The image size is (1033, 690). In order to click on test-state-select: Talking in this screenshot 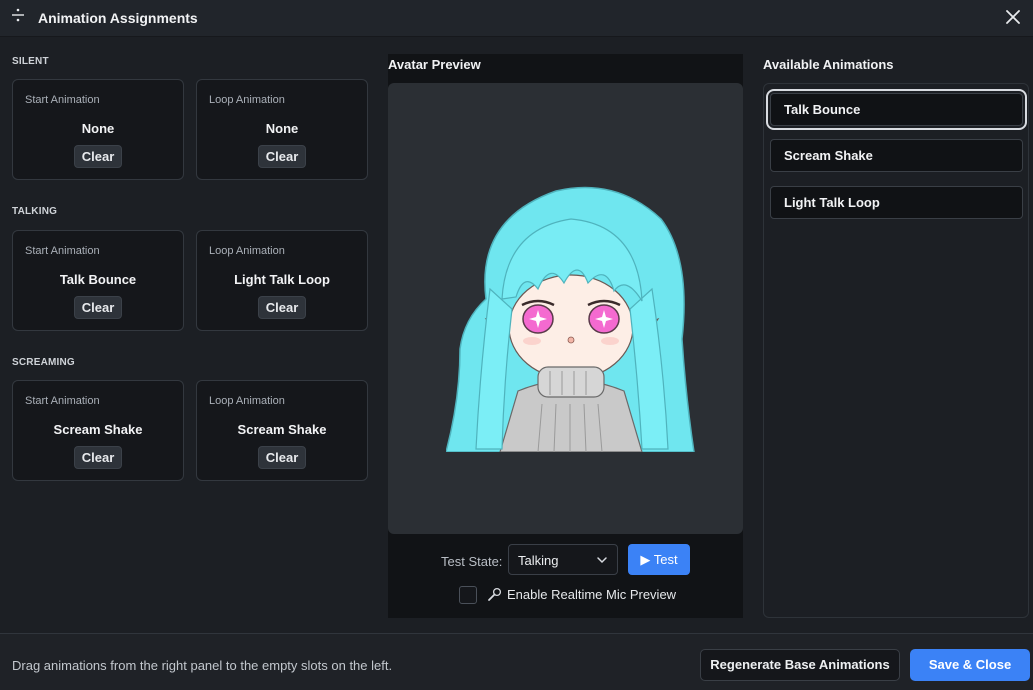, I will do `click(563, 559)`.